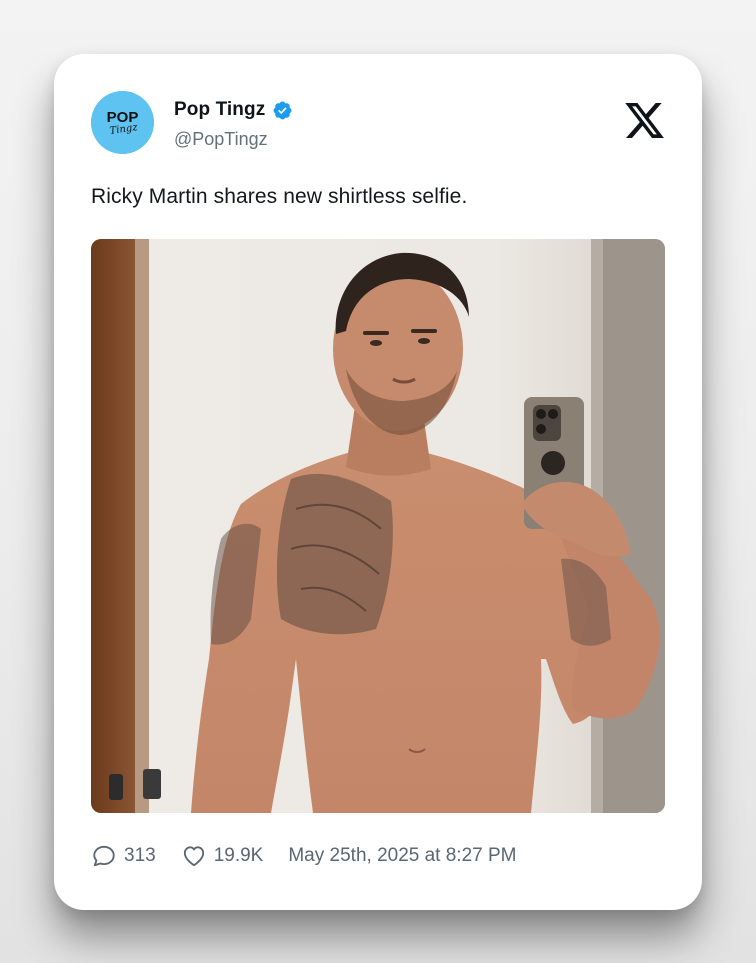 Image resolution: width=756 pixels, height=963 pixels. I want to click on author-name-row: Pop Tingz, so click(233, 110).